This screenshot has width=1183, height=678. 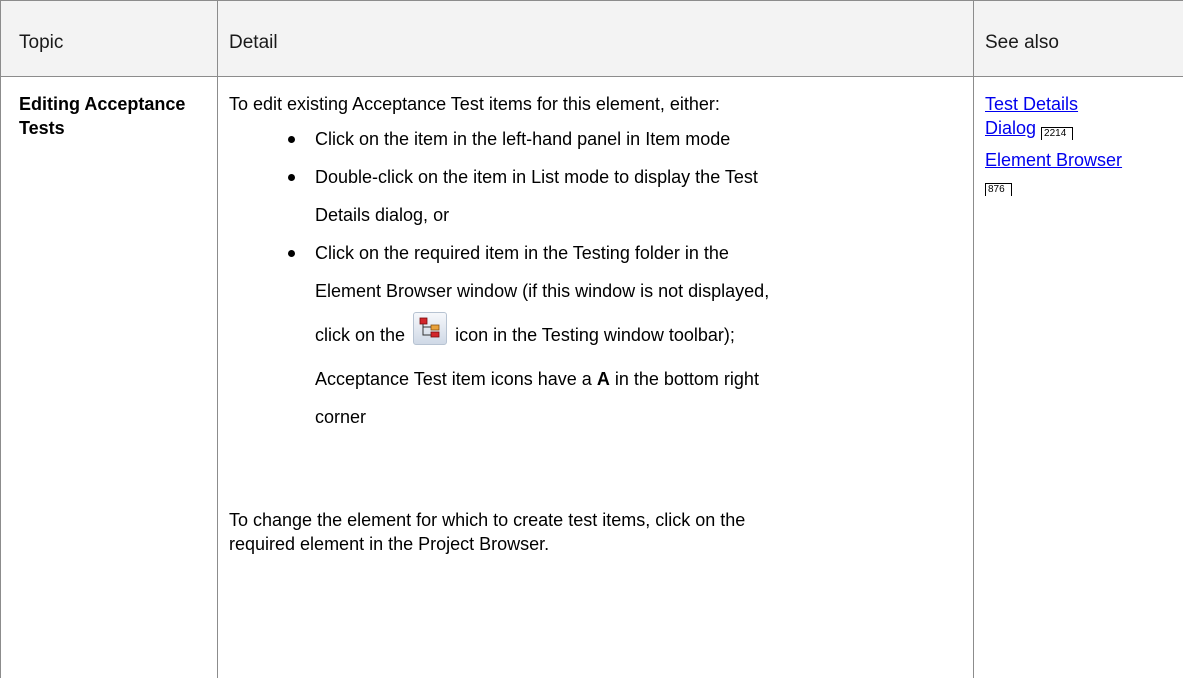 What do you see at coordinates (217, 339) in the screenshot?
I see `column-line-topic` at bounding box center [217, 339].